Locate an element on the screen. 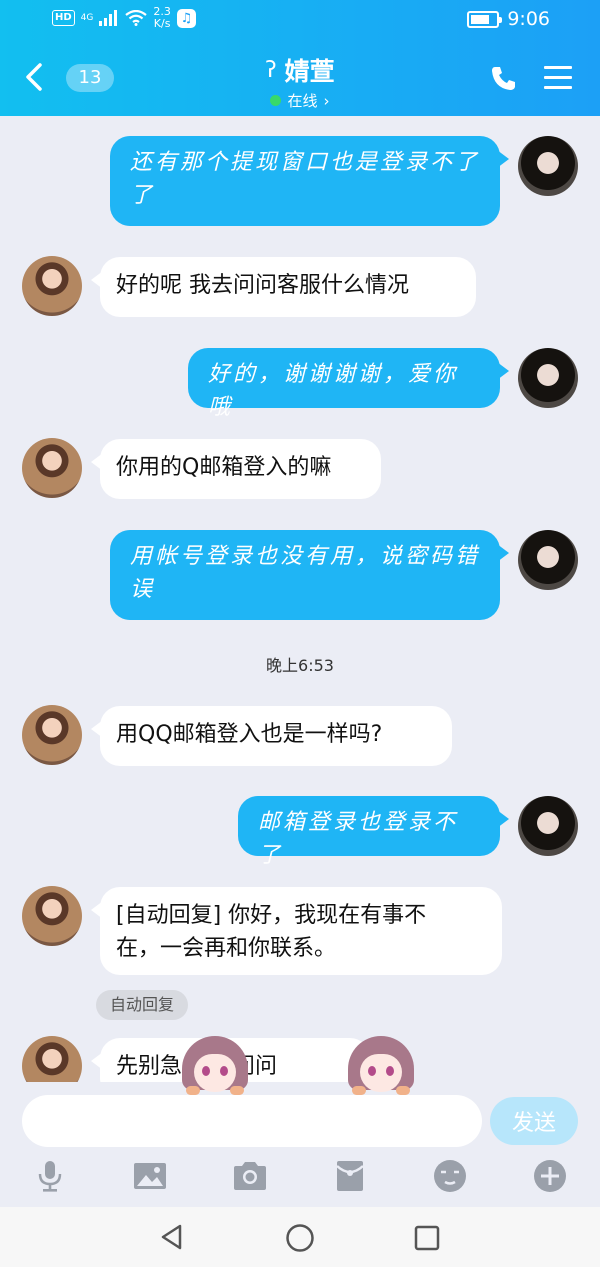 The height and width of the screenshot is (1267, 600). message-line: 用帐号登录也没有用，说密码错 is located at coordinates (305, 556).